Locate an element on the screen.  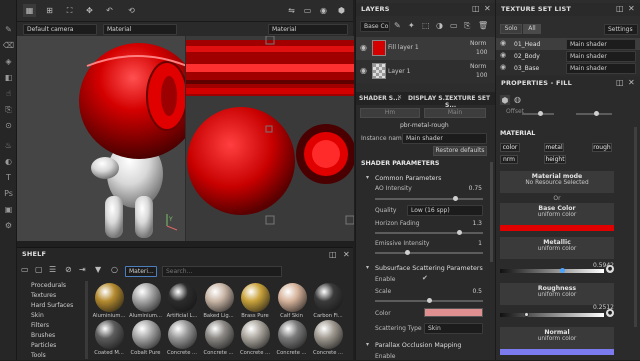
material-mode-box: Material mode No Resource Selected is located at coordinates (557, 182).